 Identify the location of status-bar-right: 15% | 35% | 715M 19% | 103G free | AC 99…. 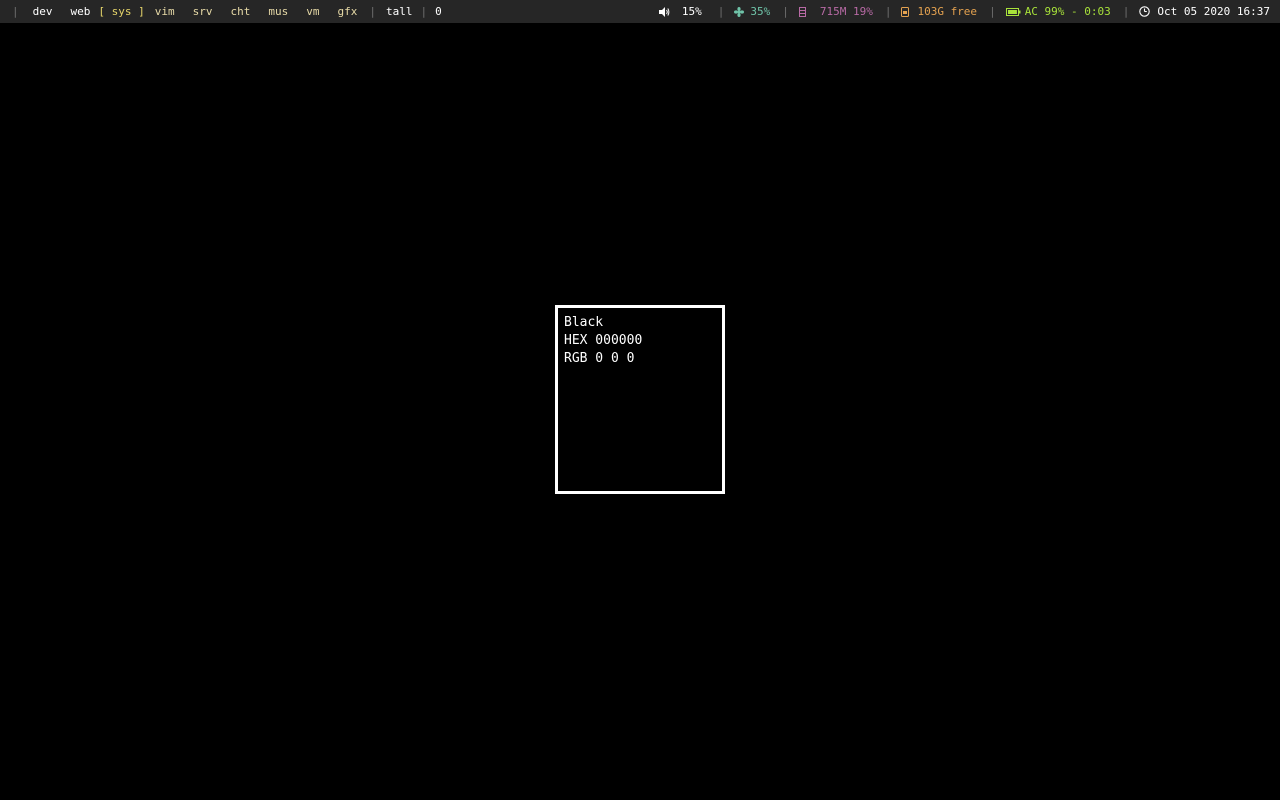
(969, 11).